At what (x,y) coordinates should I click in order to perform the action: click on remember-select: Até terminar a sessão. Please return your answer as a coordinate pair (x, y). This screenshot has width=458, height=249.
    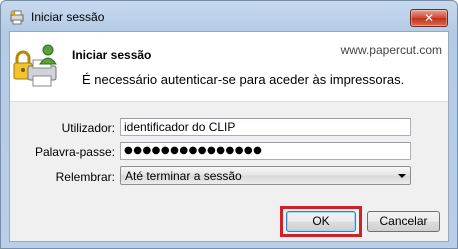
    Looking at the image, I should click on (265, 175).